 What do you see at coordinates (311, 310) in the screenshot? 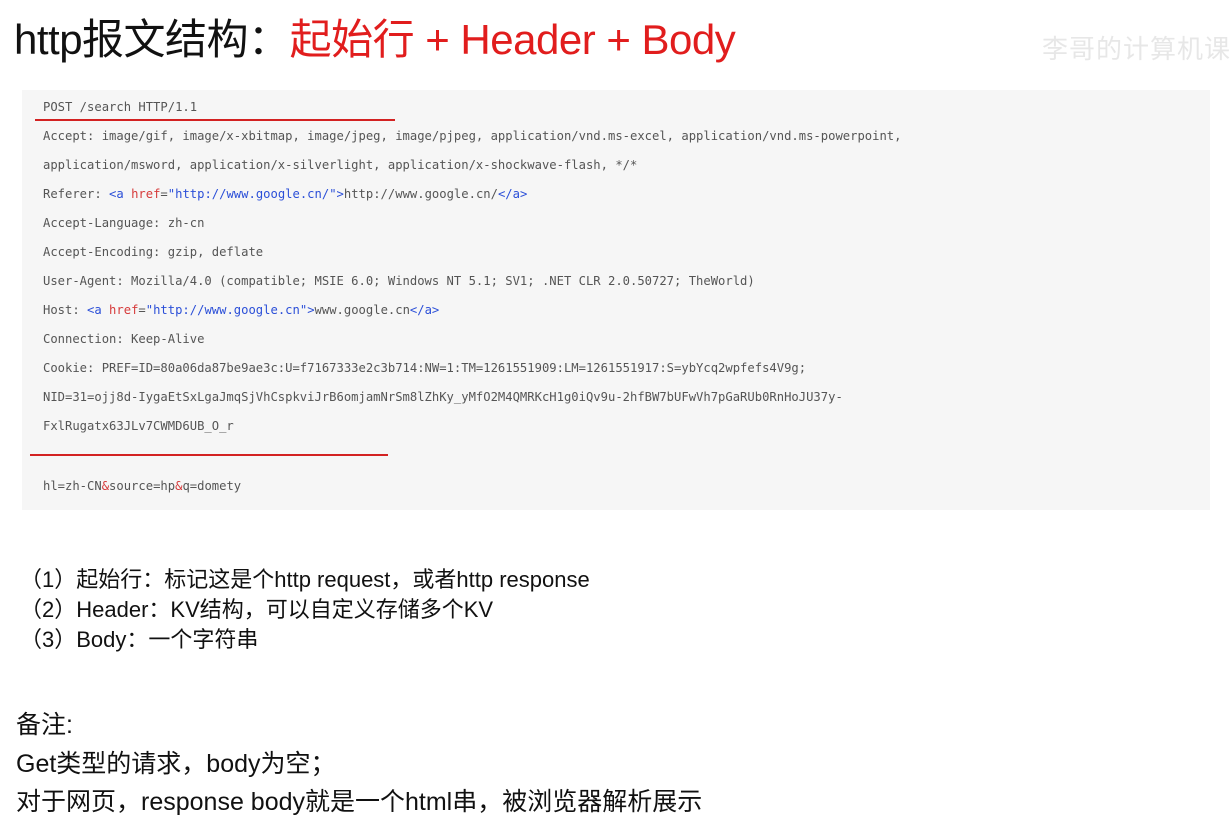
I see `host-gt: >` at bounding box center [311, 310].